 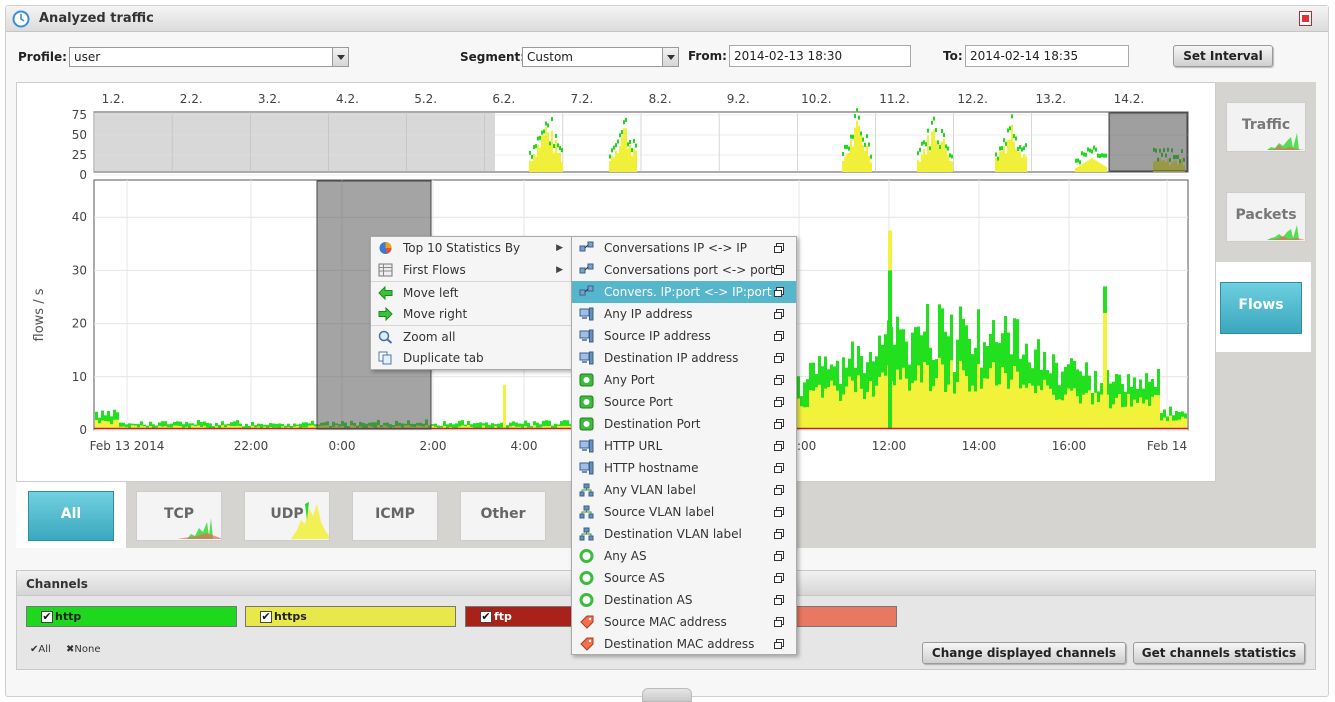 I want to click on submenu-item: Source VLAN label, so click(x=684, y=512).